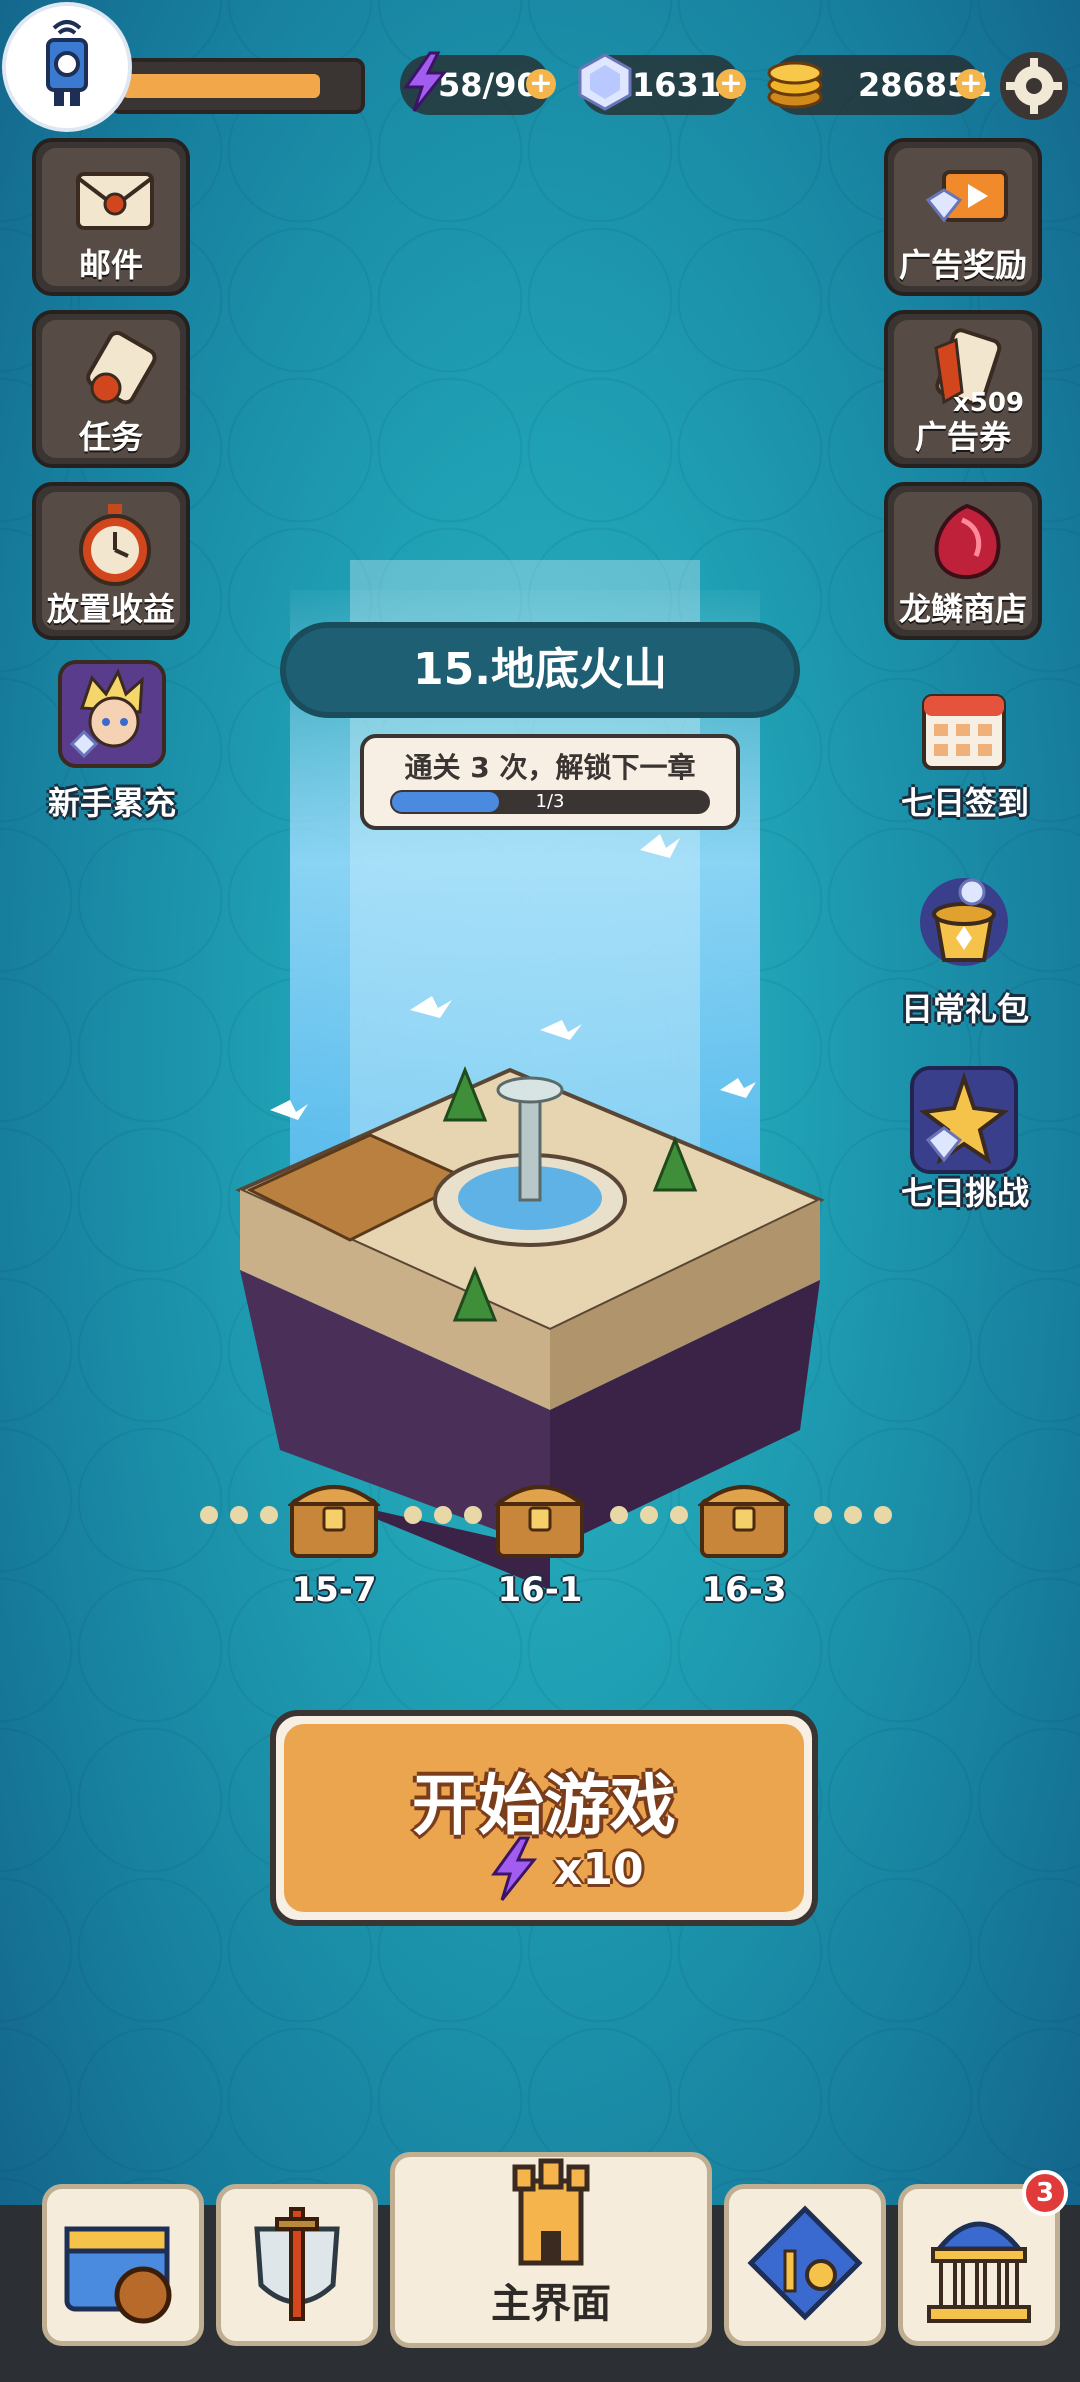 The height and width of the screenshot is (2382, 1080). I want to click on calendar-icon, so click(964, 732).